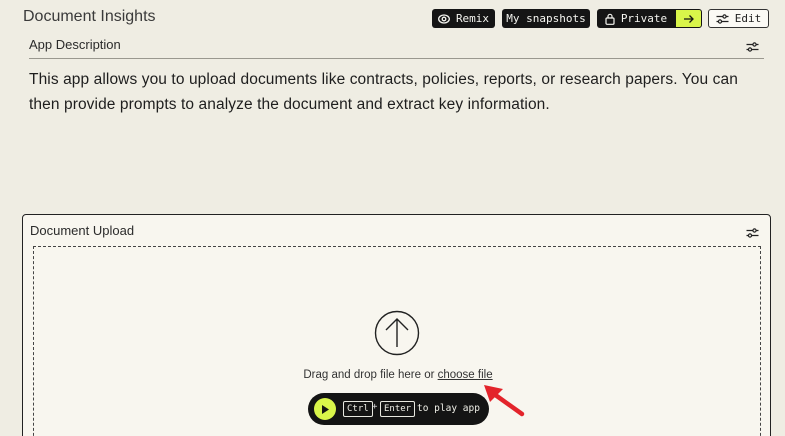 Image resolution: width=785 pixels, height=436 pixels. I want to click on private-label: Private, so click(644, 18).